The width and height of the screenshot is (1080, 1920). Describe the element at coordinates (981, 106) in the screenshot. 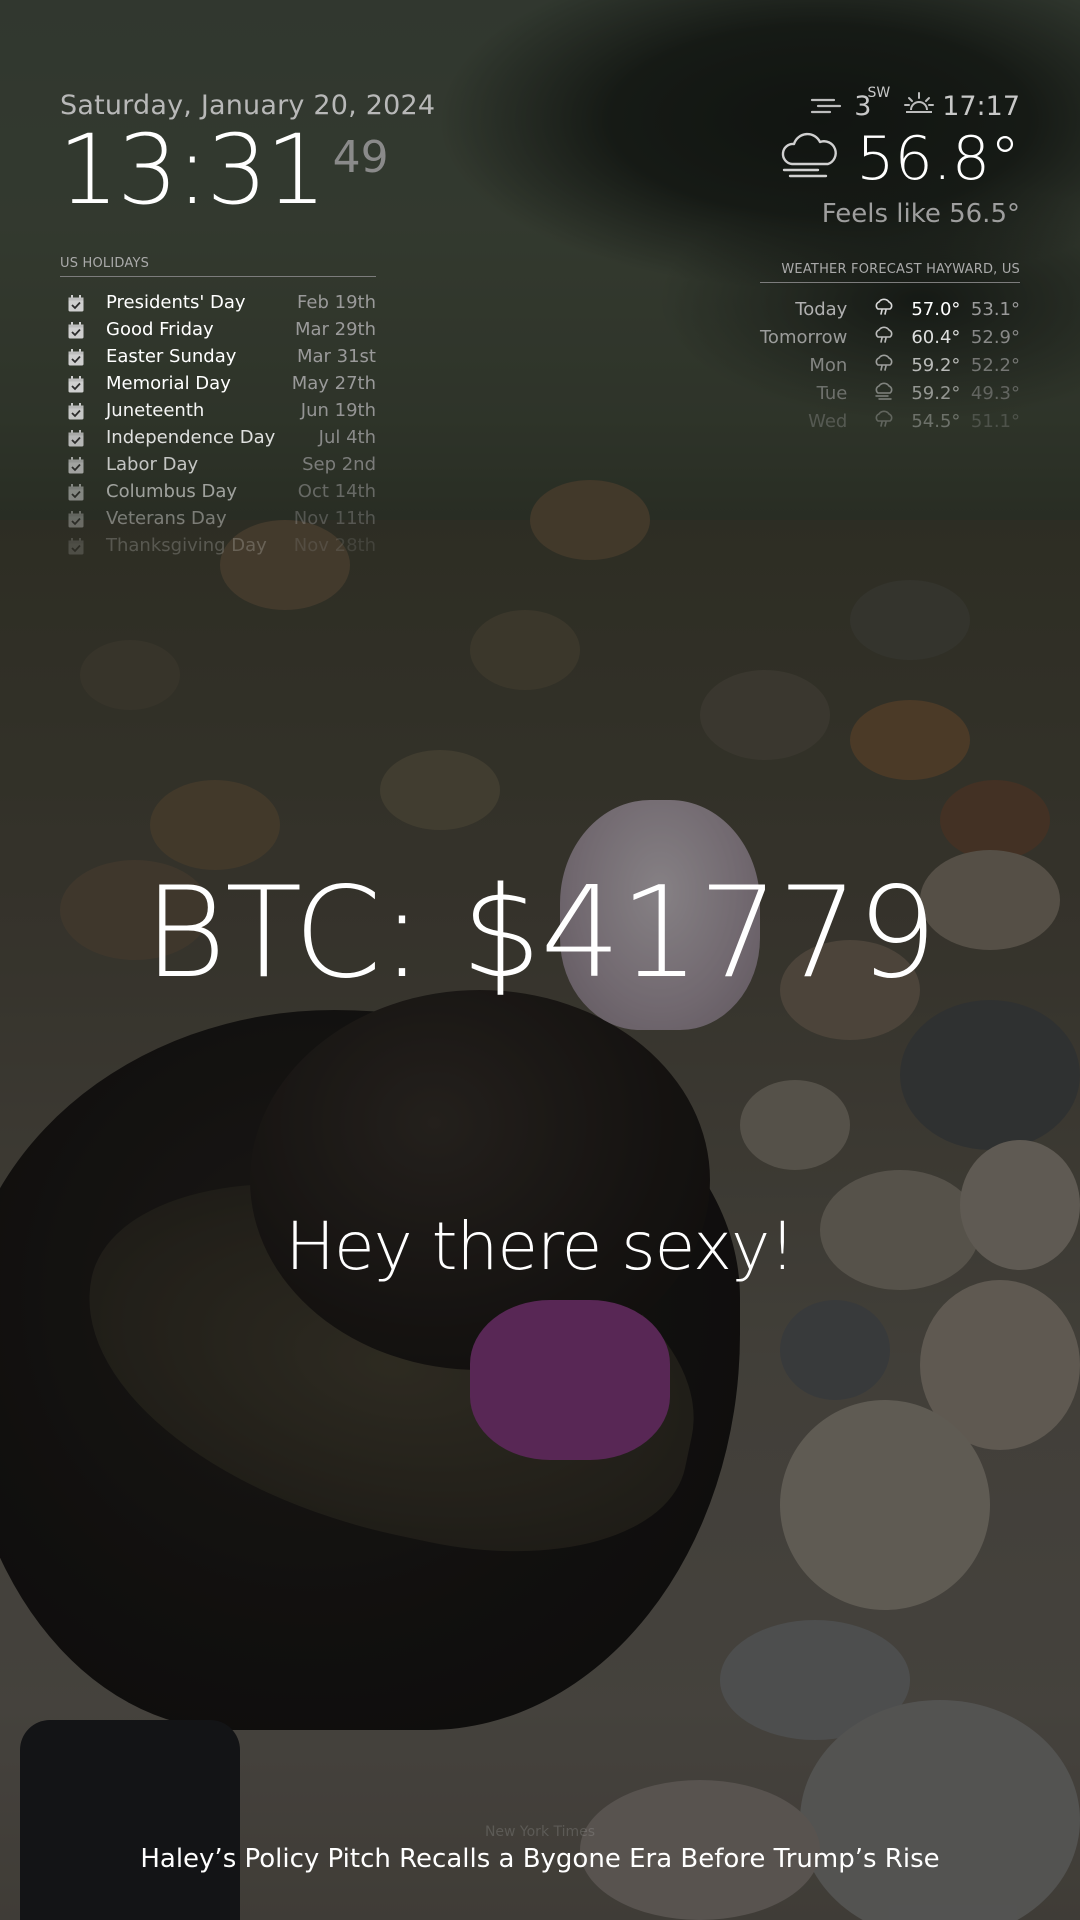

I see `sunset-time: 17:17` at that location.